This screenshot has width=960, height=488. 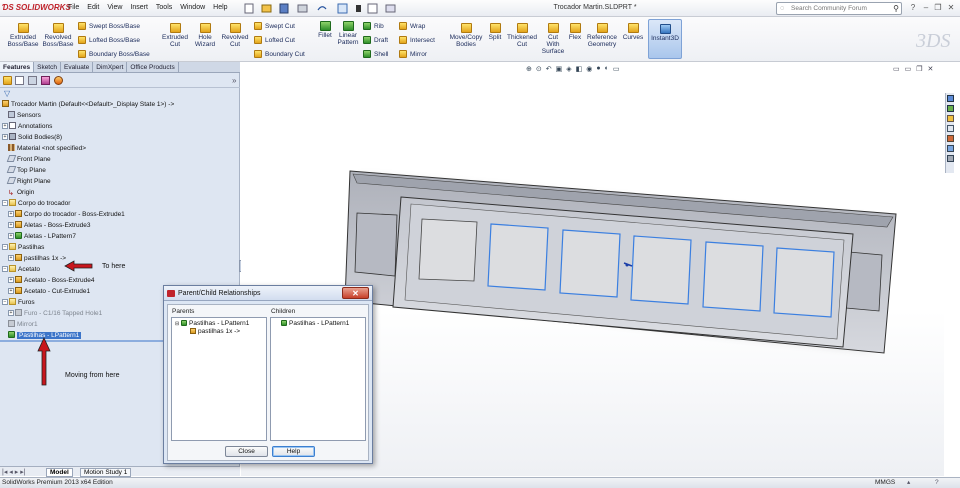 I want to click on dialog-title-bar: Parent/Child Relationships, so click(x=268, y=293).